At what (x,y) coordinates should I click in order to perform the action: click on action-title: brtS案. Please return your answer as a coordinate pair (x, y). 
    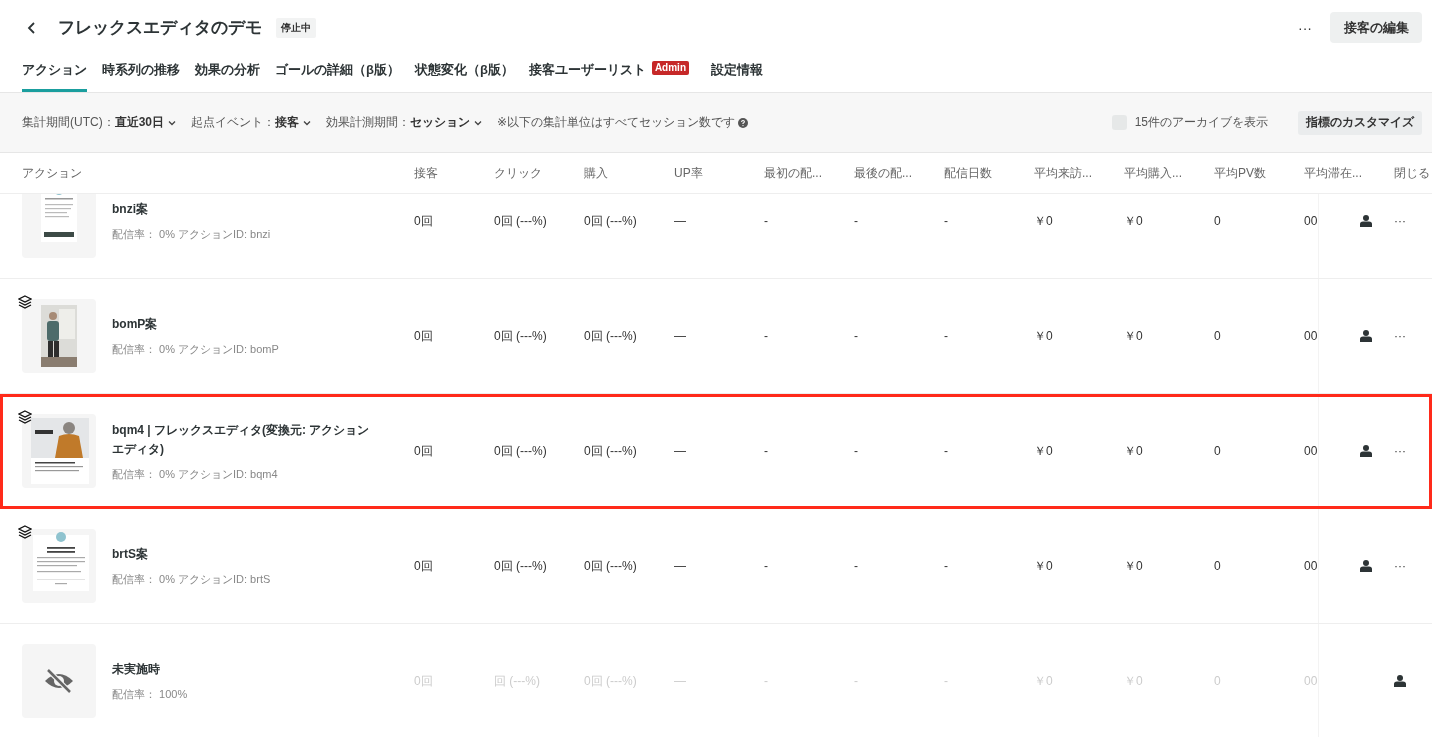
    Looking at the image, I should click on (130, 554).